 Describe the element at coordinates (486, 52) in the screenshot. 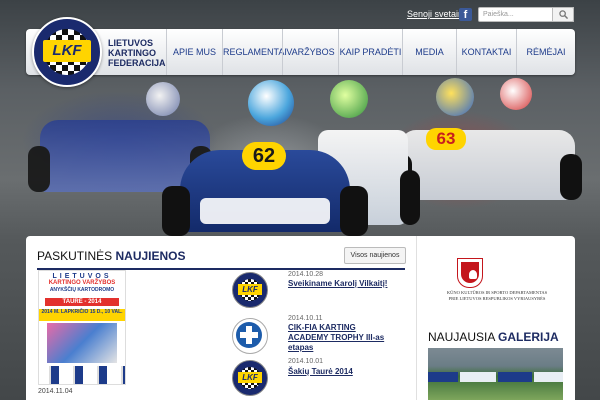

I see `nav-item-kontaktai: KONTAKTAI` at that location.